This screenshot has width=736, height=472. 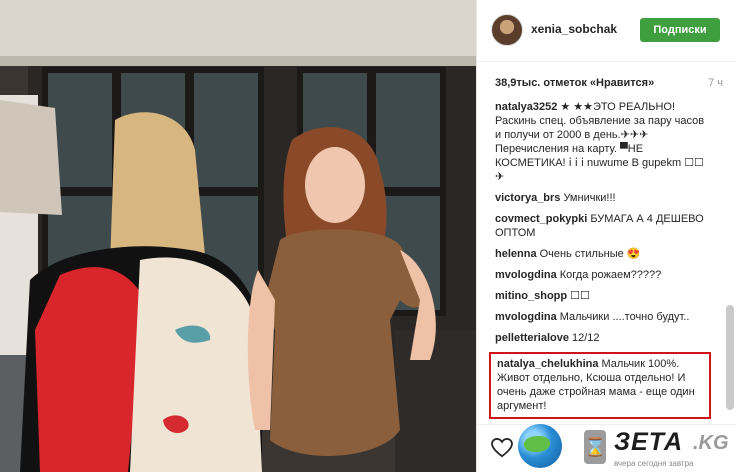 I want to click on comment: helenna Очень стильные 😍, so click(x=600, y=254).